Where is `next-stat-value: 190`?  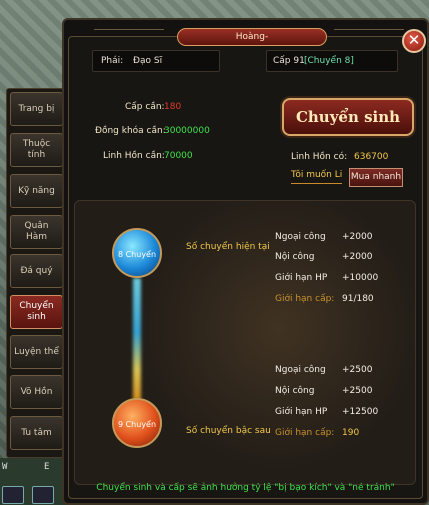 next-stat-value: 190 is located at coordinates (351, 433).